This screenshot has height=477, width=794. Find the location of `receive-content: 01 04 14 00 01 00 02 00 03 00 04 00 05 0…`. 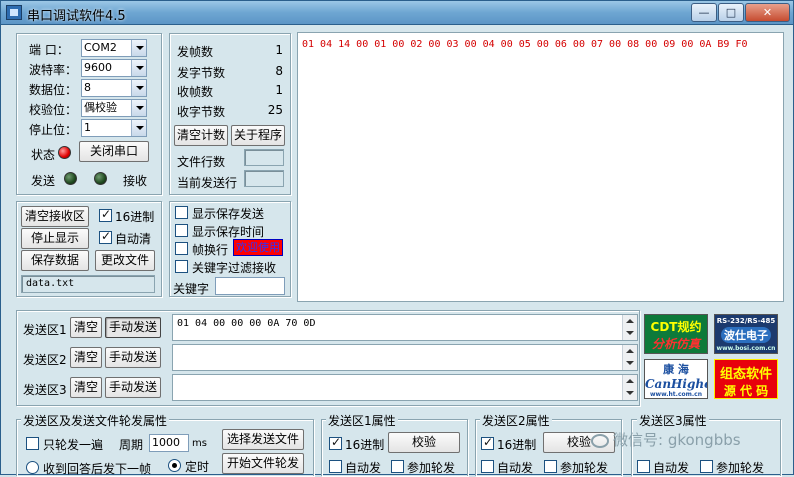

receive-content: 01 04 14 00 01 00 02 00 03 00 04 00 05 0… is located at coordinates (525, 44).